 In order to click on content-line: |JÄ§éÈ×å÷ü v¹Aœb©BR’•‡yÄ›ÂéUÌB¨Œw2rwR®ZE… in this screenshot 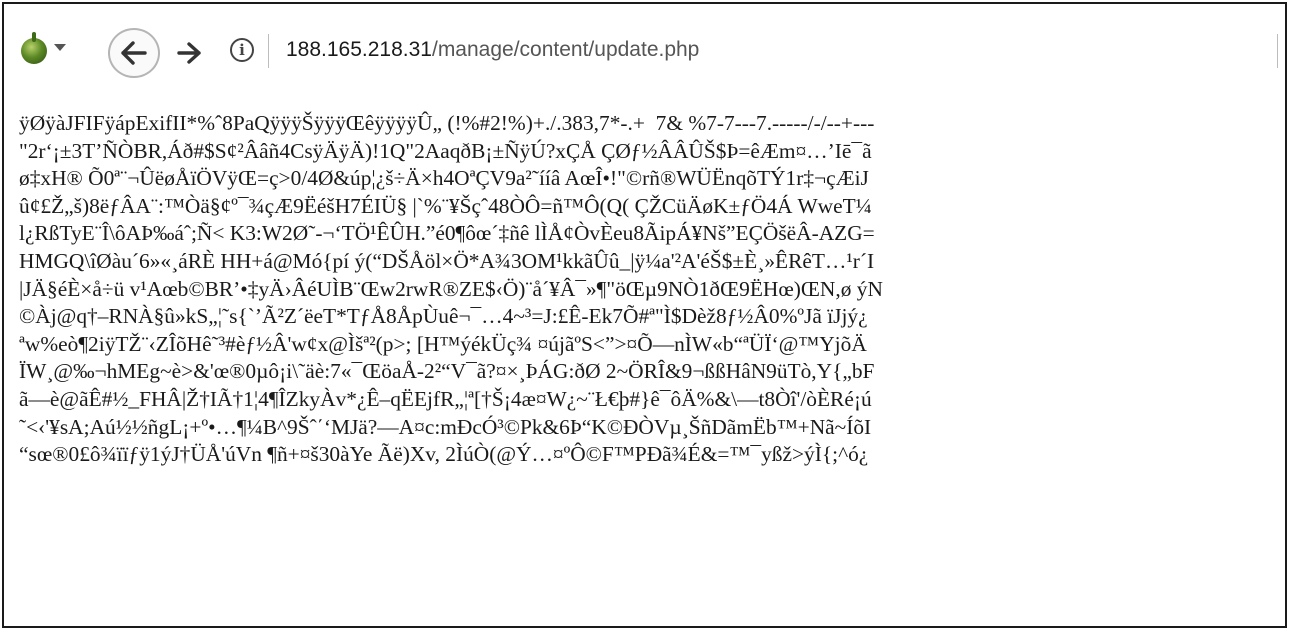, I will do `click(451, 288)`.